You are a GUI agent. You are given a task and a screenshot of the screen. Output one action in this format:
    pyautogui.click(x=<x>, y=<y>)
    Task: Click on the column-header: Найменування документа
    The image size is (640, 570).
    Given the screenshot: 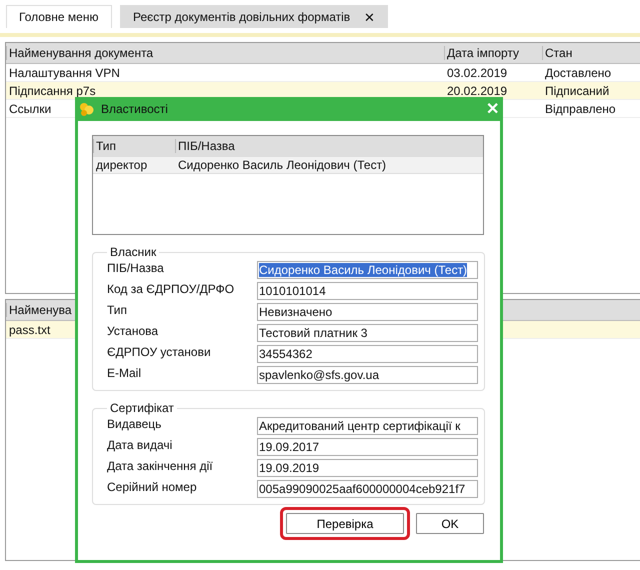 What is the action you would take?
    pyautogui.click(x=80, y=53)
    